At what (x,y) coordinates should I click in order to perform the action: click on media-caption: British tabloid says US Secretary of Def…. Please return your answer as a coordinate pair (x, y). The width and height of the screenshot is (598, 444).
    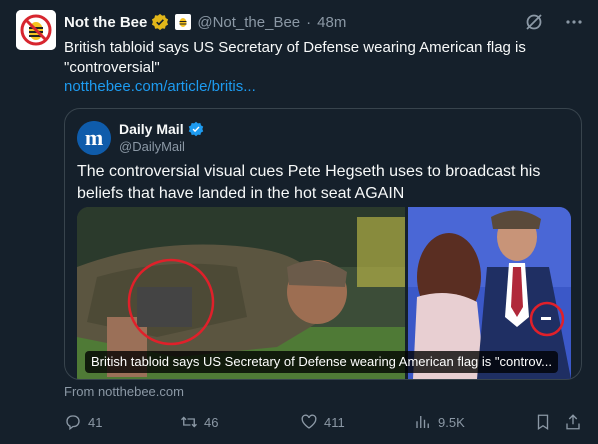
    Looking at the image, I should click on (322, 362).